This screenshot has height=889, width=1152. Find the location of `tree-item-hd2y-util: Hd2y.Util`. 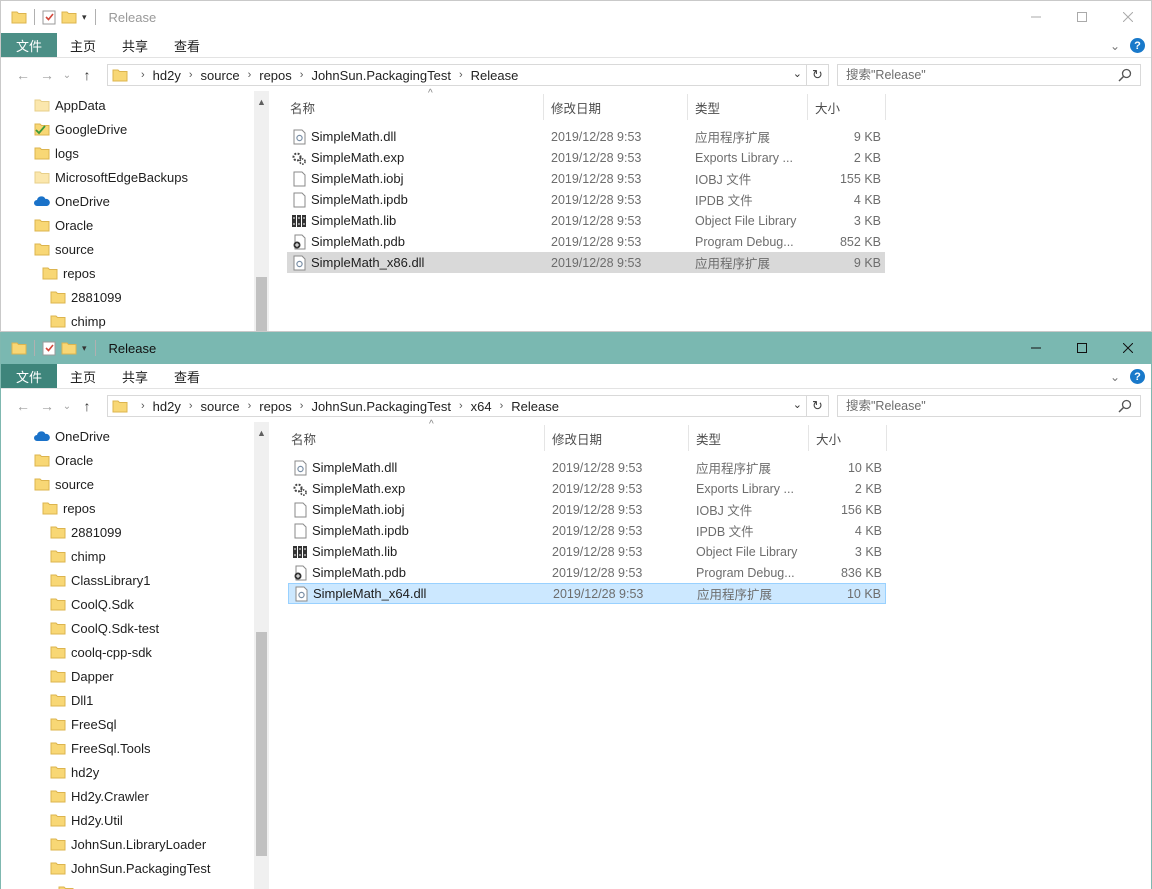

tree-item-hd2y-util: Hd2y.Util is located at coordinates (86, 820).